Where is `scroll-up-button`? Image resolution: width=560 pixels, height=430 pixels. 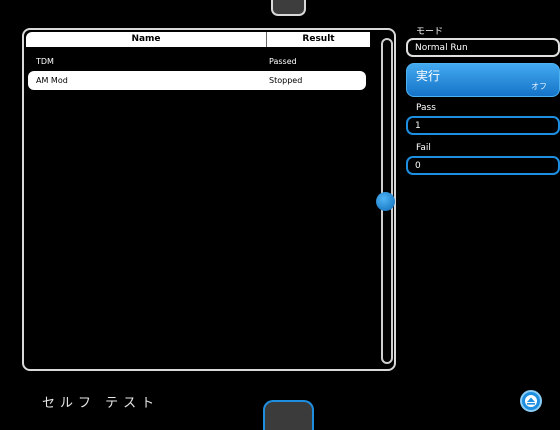 scroll-up-button is located at coordinates (531, 401).